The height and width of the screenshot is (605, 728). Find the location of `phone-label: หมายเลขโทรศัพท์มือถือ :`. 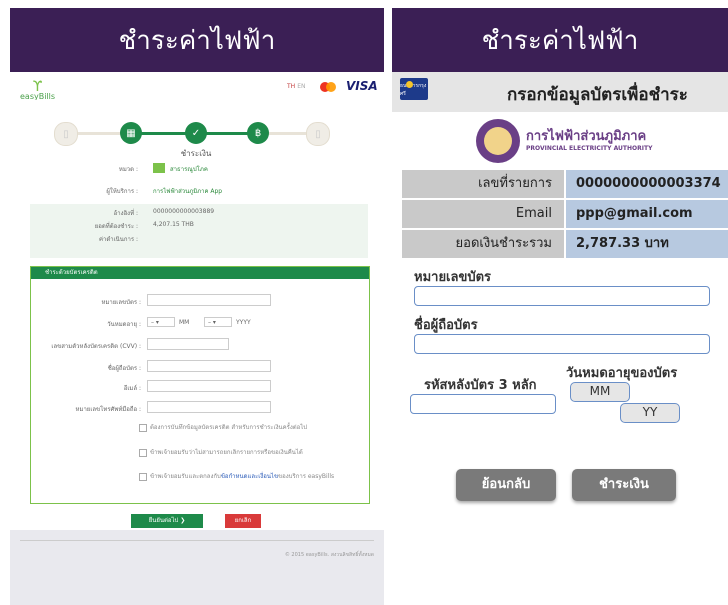

phone-label: หมายเลขโทรศัพท์มือถือ : is located at coordinates (108, 409).